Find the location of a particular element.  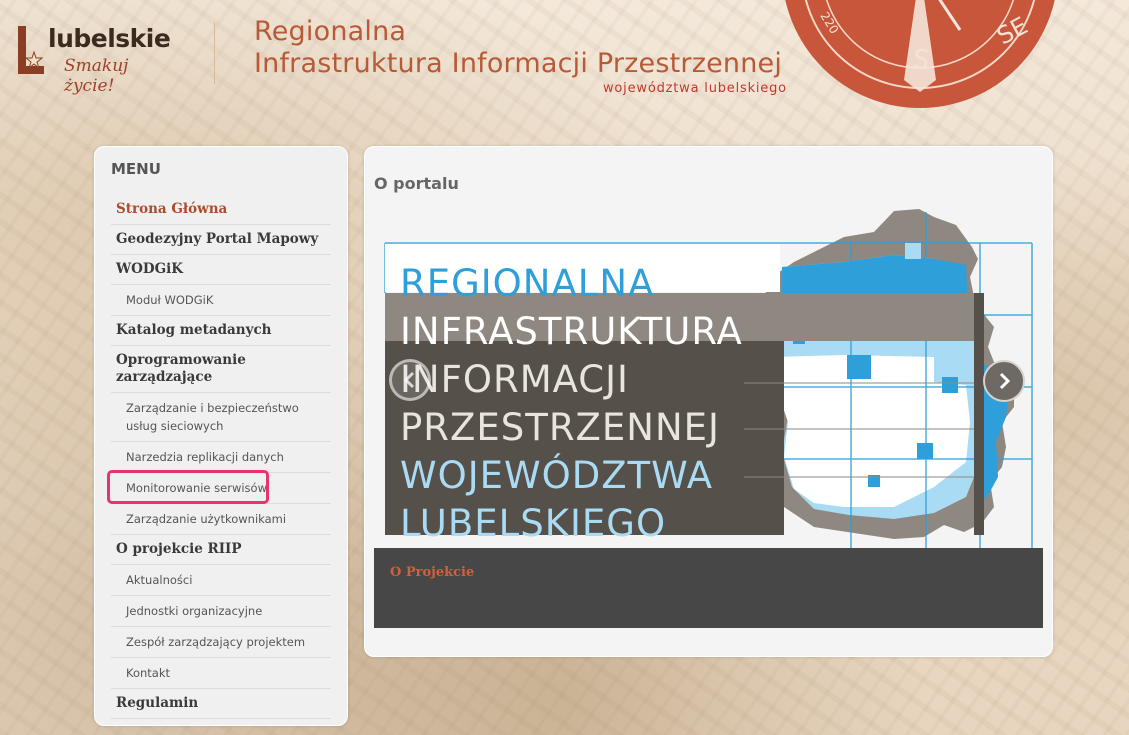

menu-item-geodezyjny-portal: Geodezyjny Portal Mapowy is located at coordinates (221, 240).